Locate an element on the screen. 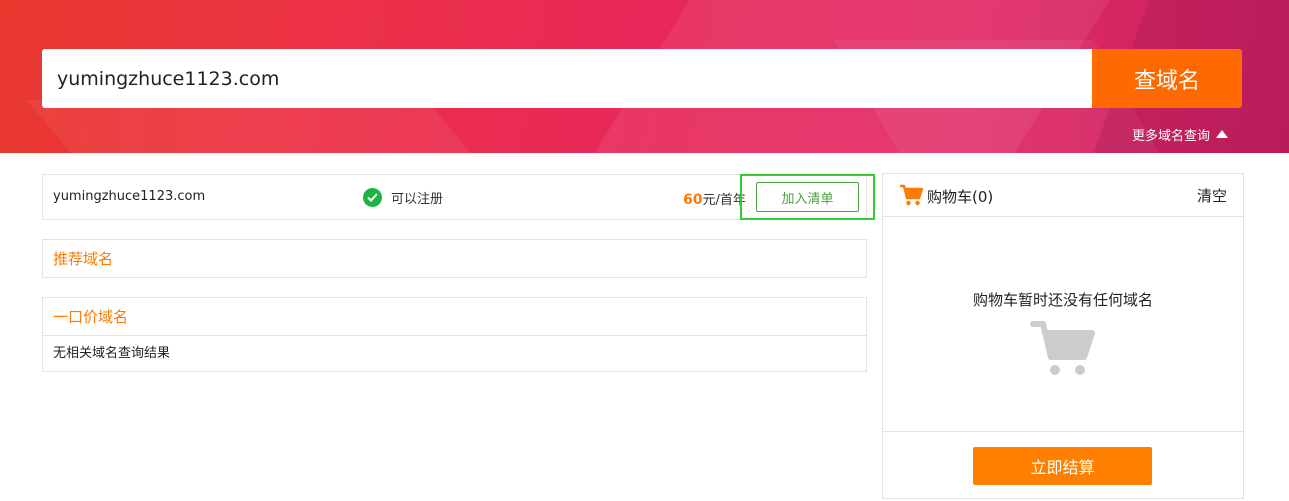 This screenshot has height=501, width=1289. domain-search-input is located at coordinates (567, 78).